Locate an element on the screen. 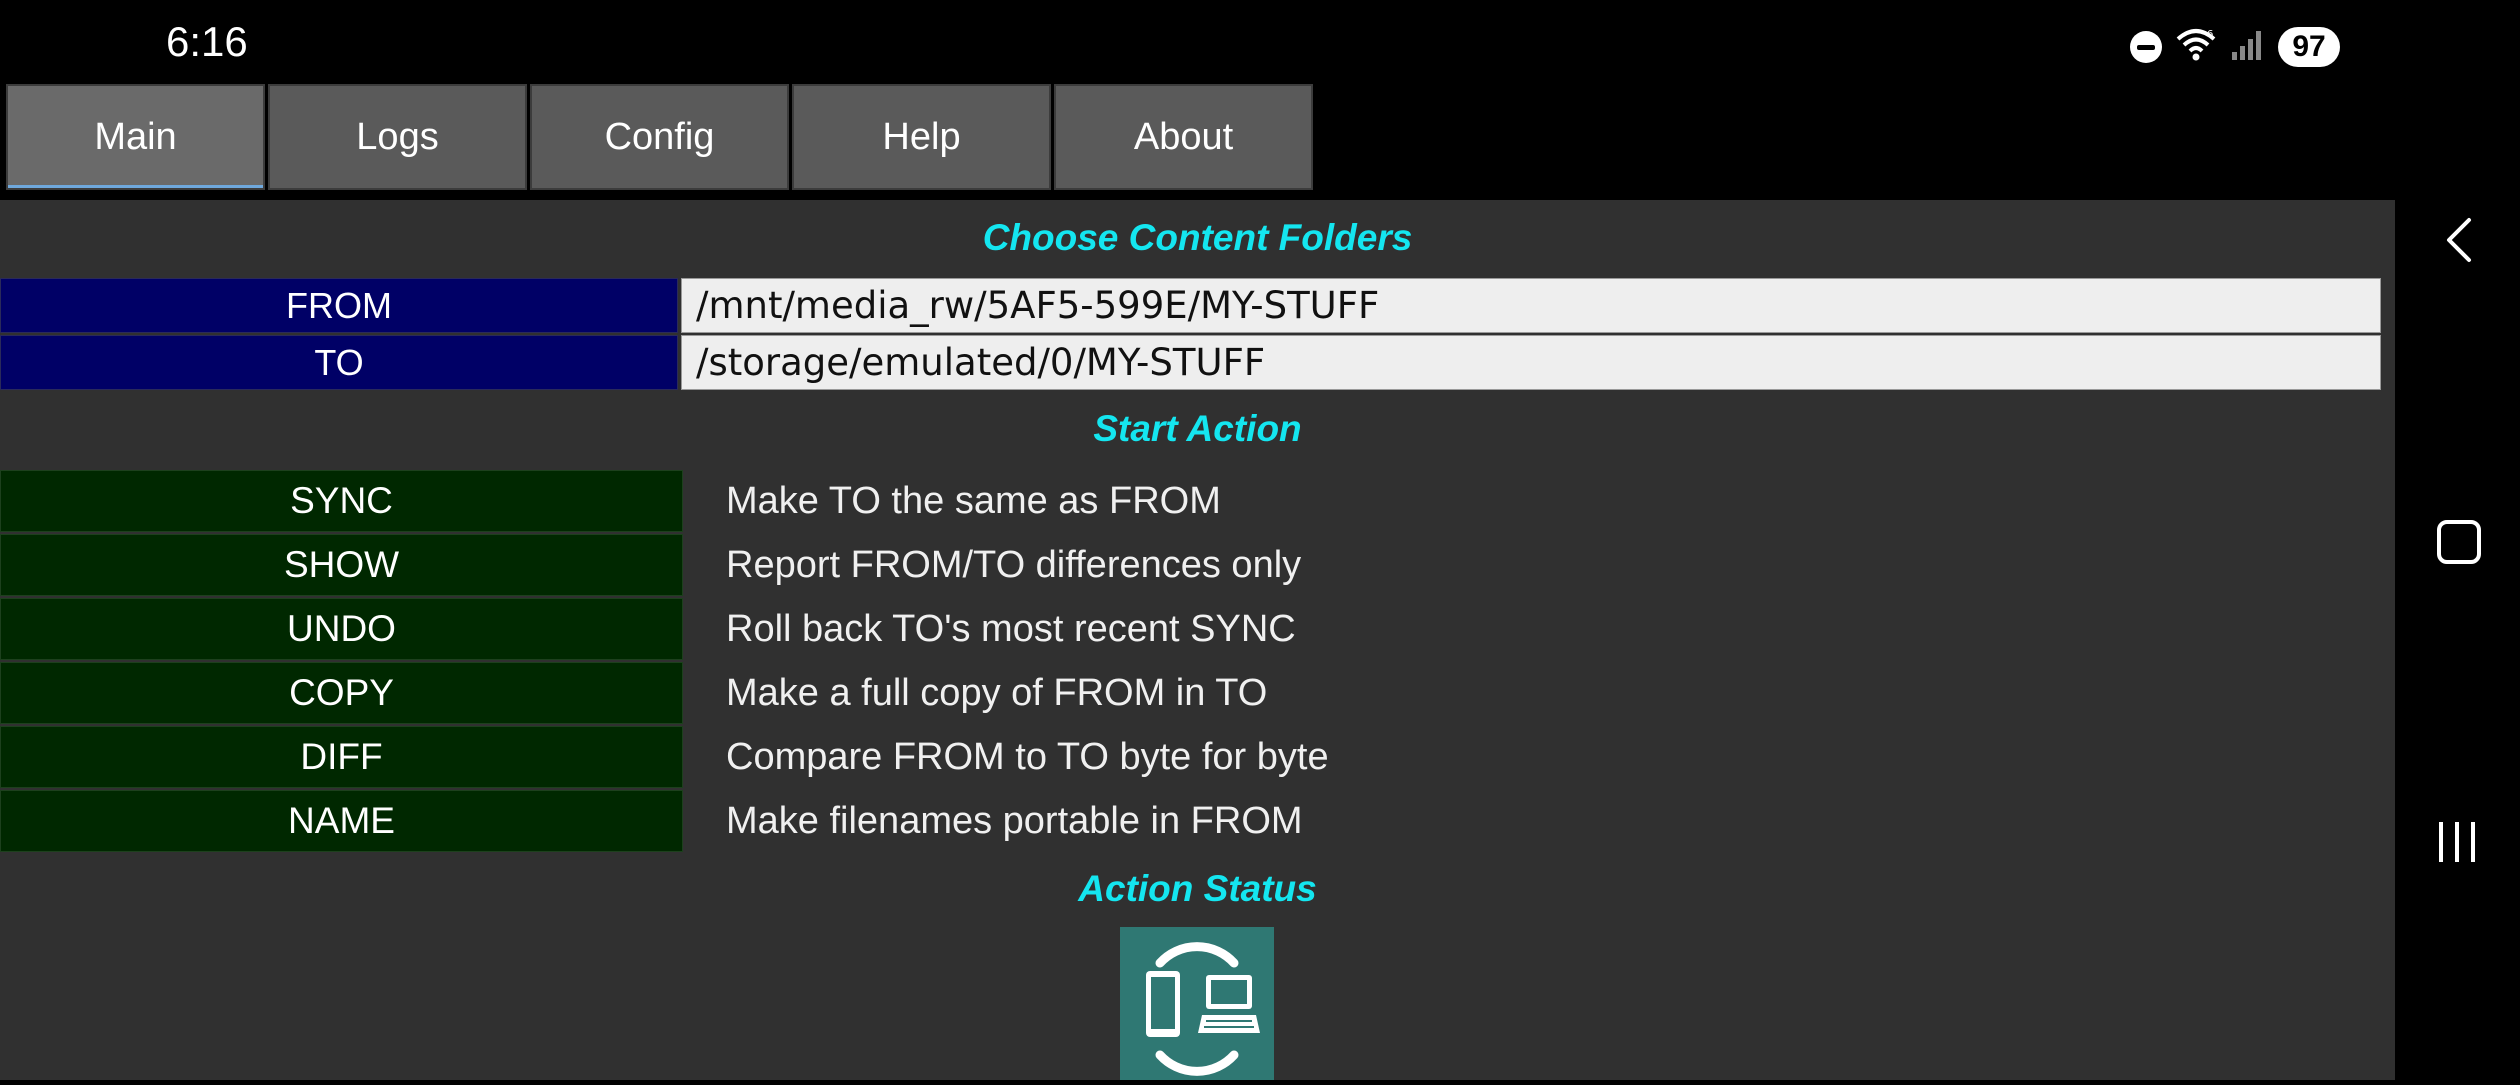  from-label: FROM is located at coordinates (339, 305).